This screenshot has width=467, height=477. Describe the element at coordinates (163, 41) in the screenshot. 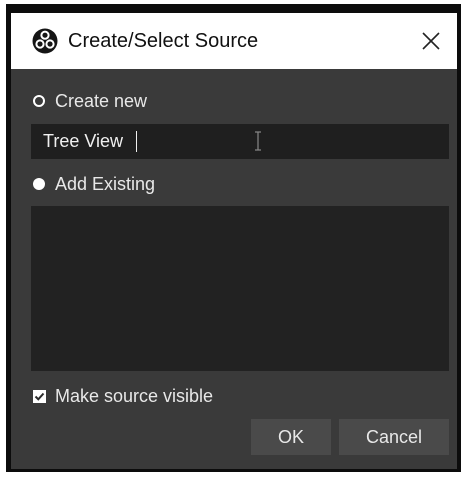

I see `dialog-title: Create/Select Source` at that location.